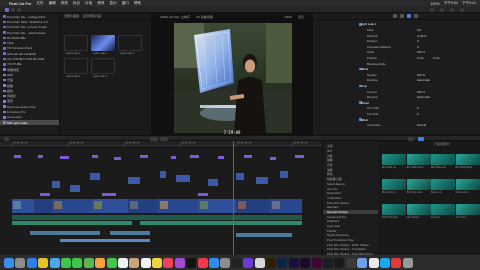  Describe the element at coordinates (395, 16) in the screenshot. I see `video-inspector-icon` at that location.